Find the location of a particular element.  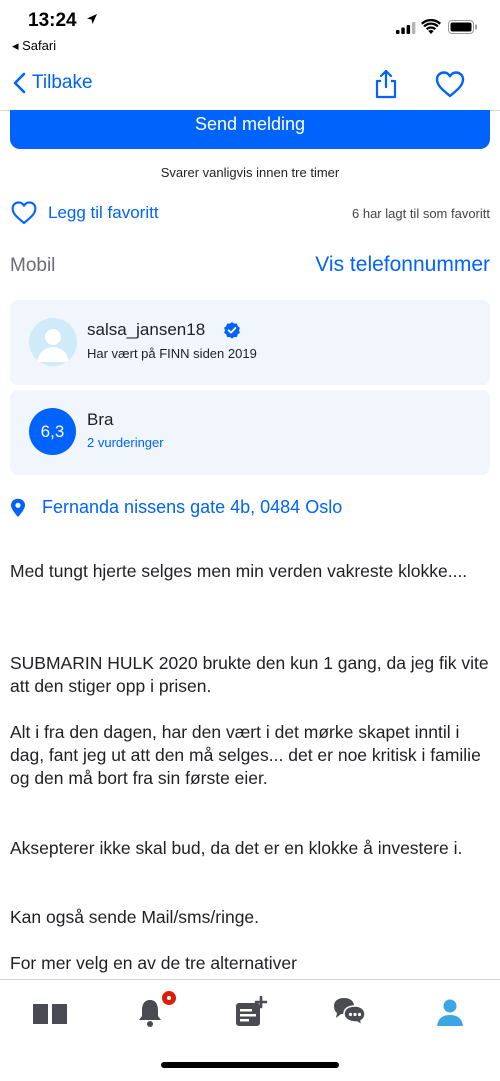

wifi-icon is located at coordinates (431, 26).